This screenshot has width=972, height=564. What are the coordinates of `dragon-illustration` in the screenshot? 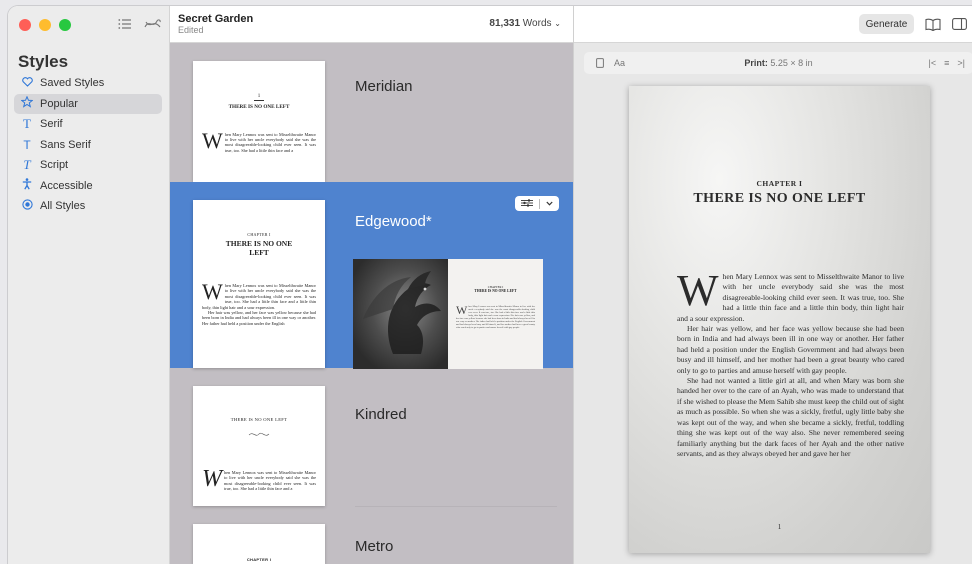 It's located at (400, 314).